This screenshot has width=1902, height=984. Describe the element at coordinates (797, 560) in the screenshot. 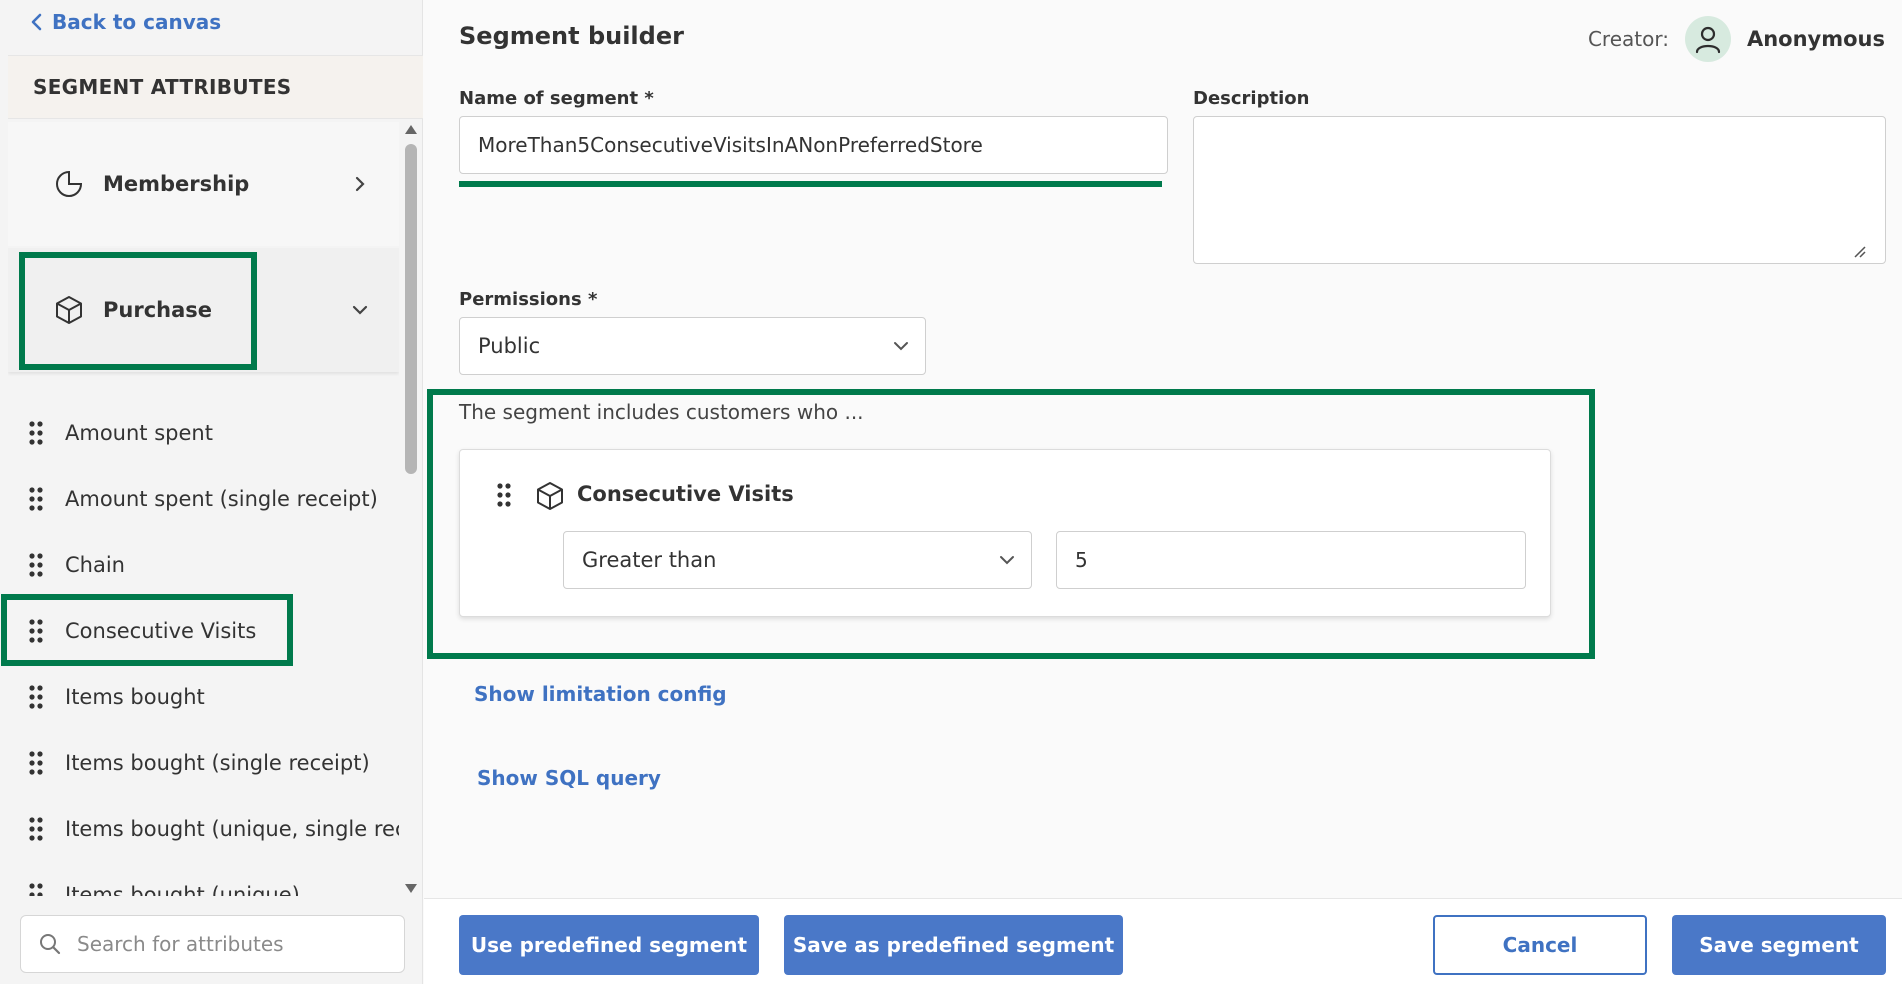

I see `rule-operator-select: Greater than` at that location.